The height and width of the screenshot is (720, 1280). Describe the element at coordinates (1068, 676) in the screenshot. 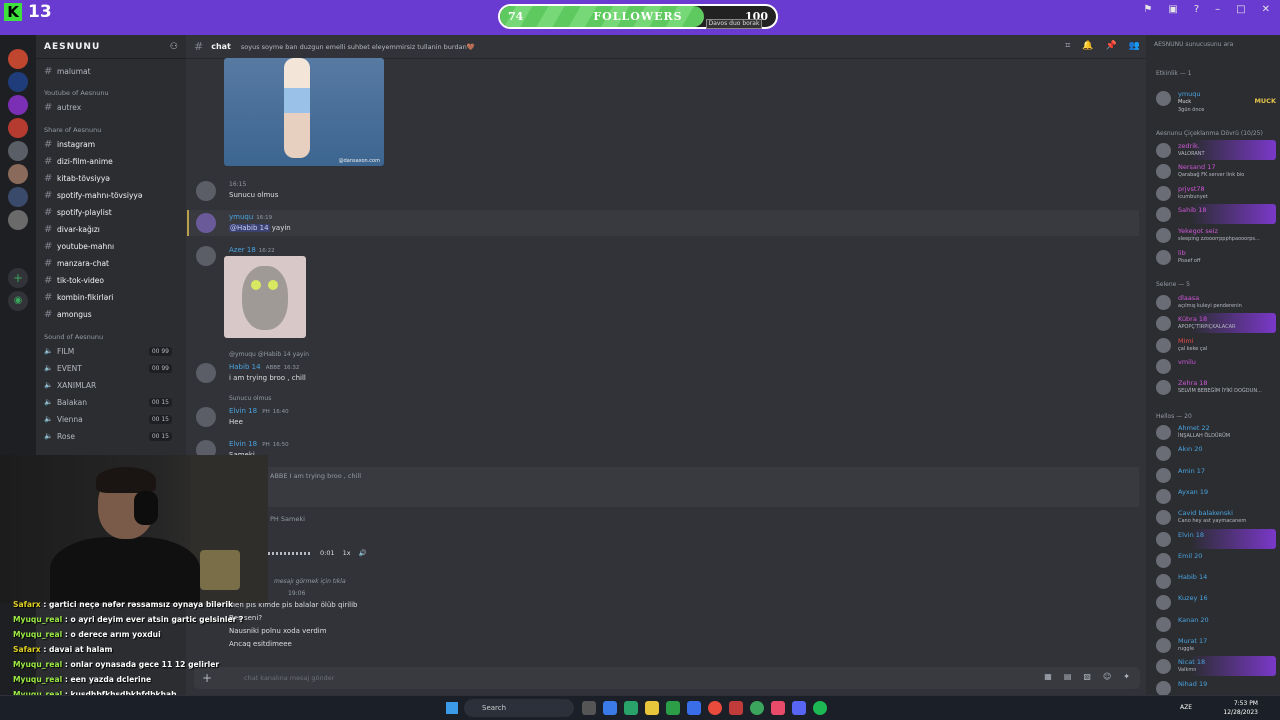

I see `gif-icon: ▤` at that location.